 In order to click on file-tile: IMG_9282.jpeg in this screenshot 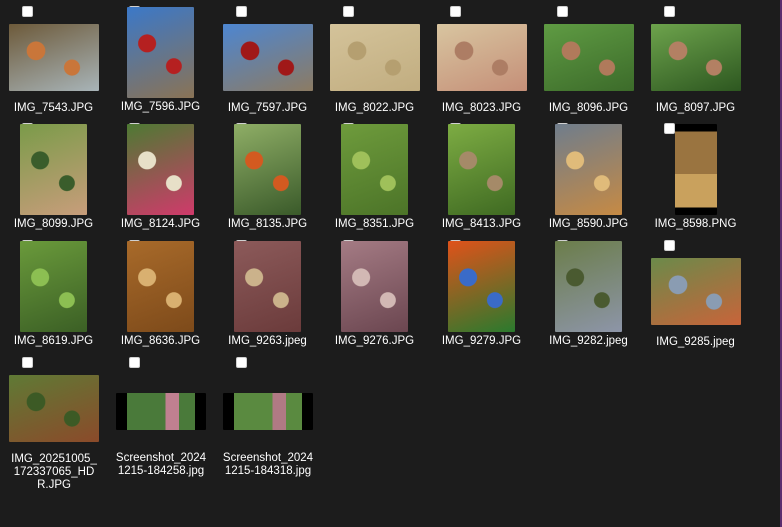, I will do `click(588, 292)`.